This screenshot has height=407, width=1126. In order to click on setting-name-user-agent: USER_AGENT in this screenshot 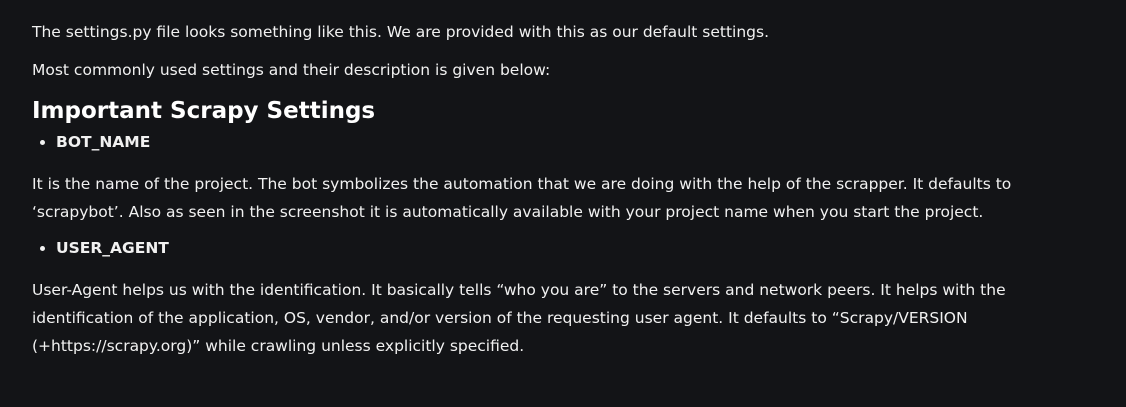, I will do `click(574, 248)`.